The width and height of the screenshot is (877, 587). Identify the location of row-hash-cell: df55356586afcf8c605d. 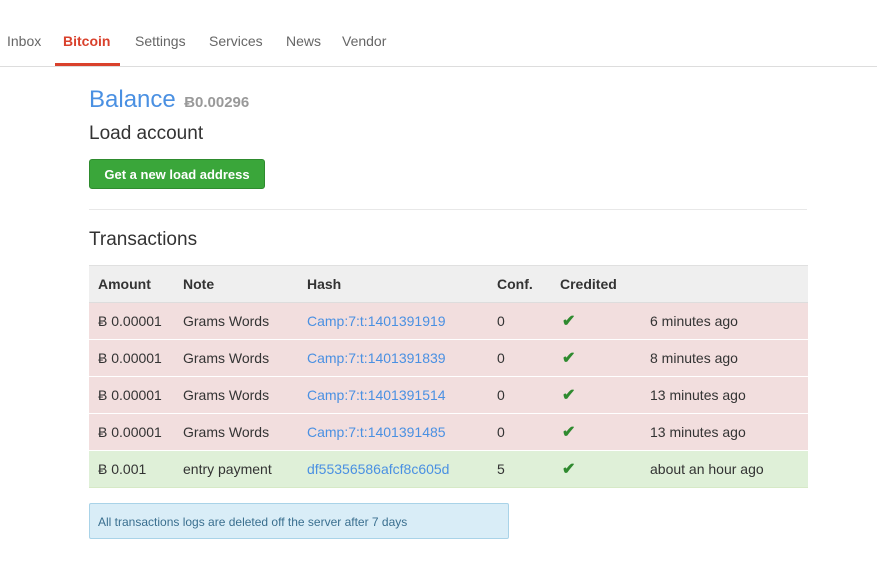
(402, 469).